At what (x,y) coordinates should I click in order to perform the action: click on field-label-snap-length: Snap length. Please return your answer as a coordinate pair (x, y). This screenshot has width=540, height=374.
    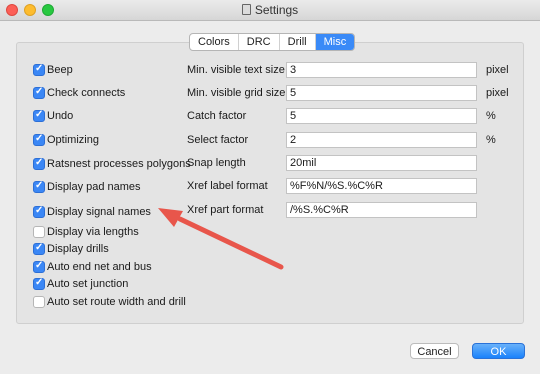
    Looking at the image, I should click on (216, 163).